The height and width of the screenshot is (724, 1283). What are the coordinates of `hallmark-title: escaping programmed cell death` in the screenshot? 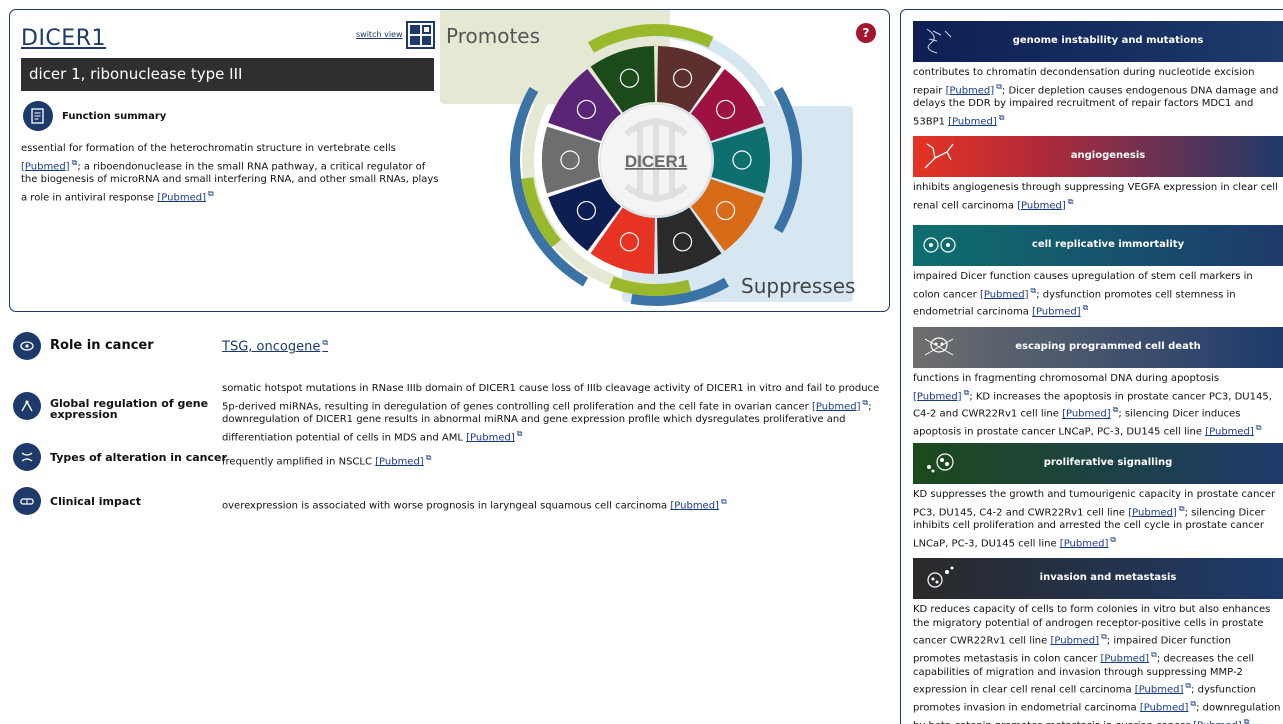 It's located at (1108, 346).